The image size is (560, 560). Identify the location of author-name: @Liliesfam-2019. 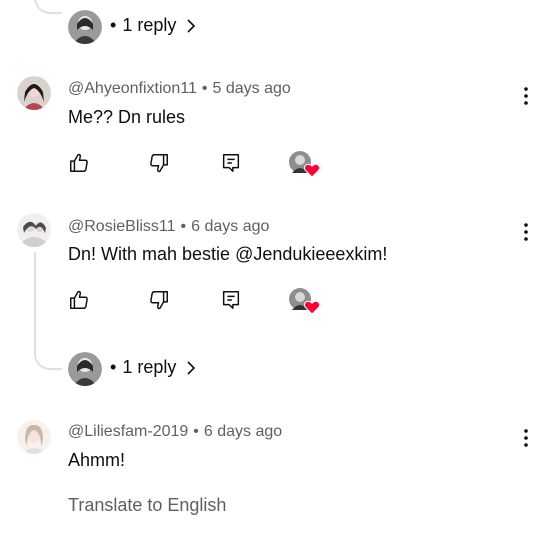
(128, 431).